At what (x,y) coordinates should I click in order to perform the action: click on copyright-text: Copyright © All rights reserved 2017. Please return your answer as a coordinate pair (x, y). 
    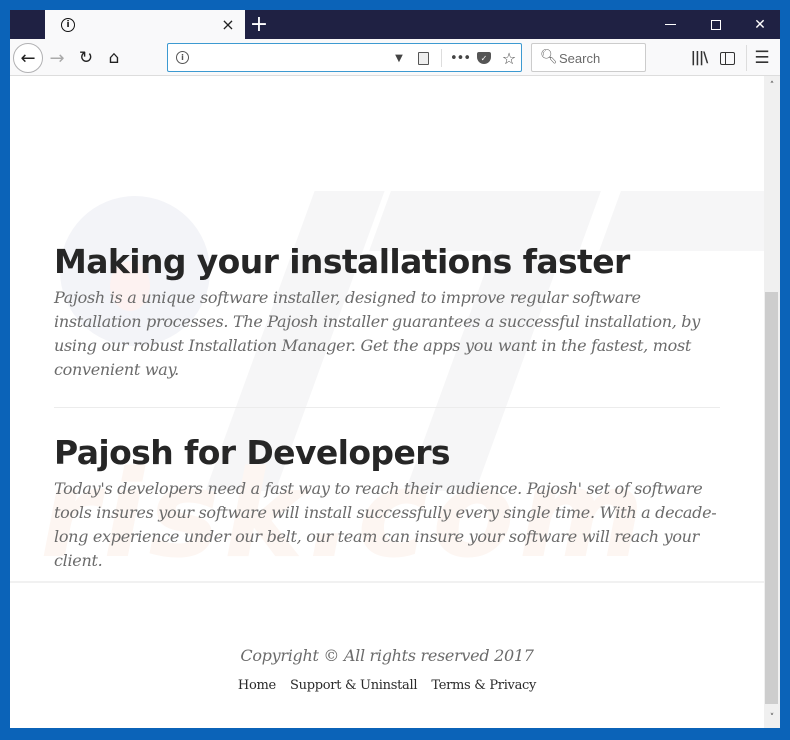
    Looking at the image, I should click on (387, 655).